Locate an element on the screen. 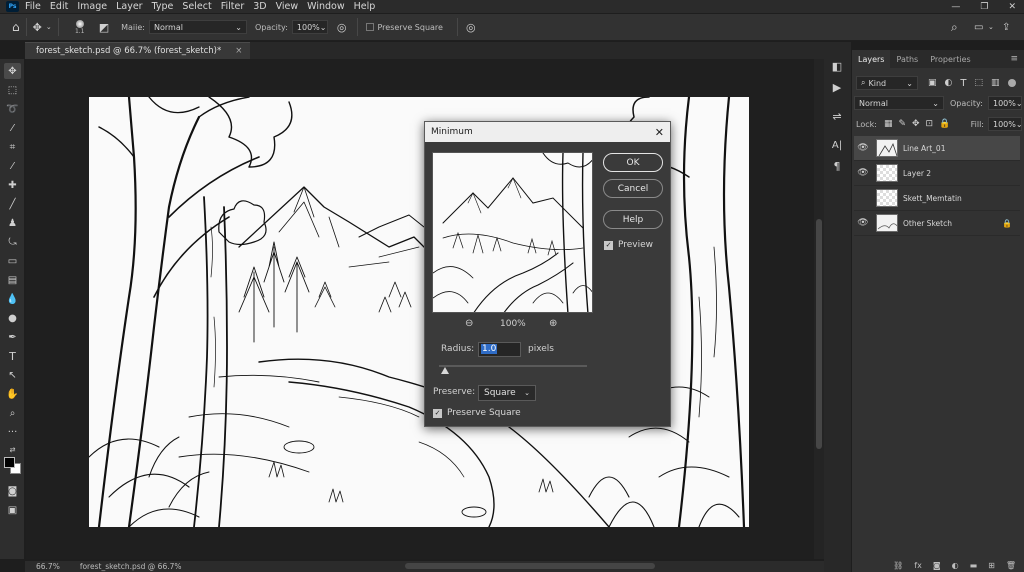 The image size is (1024, 572). quick-mask-icon: ◙ is located at coordinates (12, 491).